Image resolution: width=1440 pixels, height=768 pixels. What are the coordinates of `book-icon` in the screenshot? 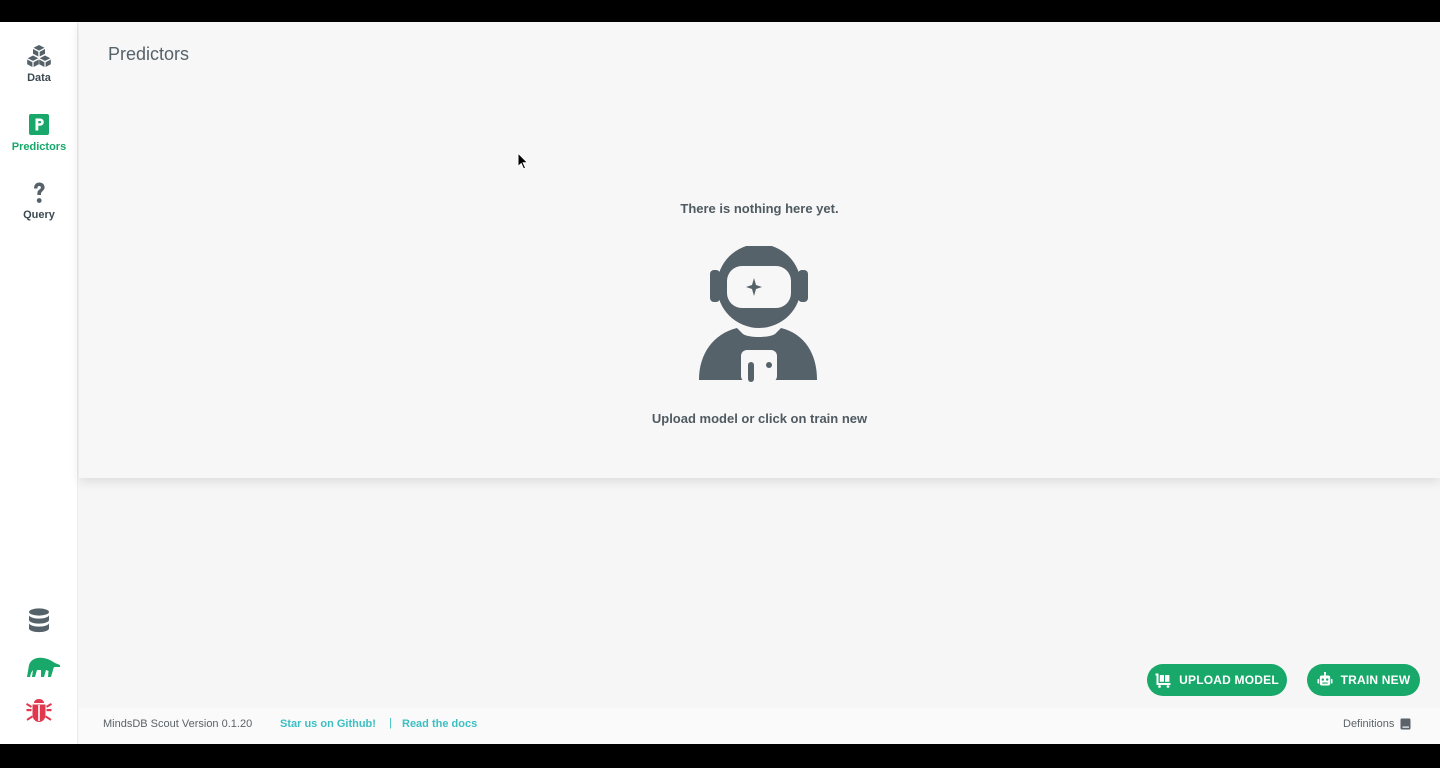 It's located at (1405, 724).